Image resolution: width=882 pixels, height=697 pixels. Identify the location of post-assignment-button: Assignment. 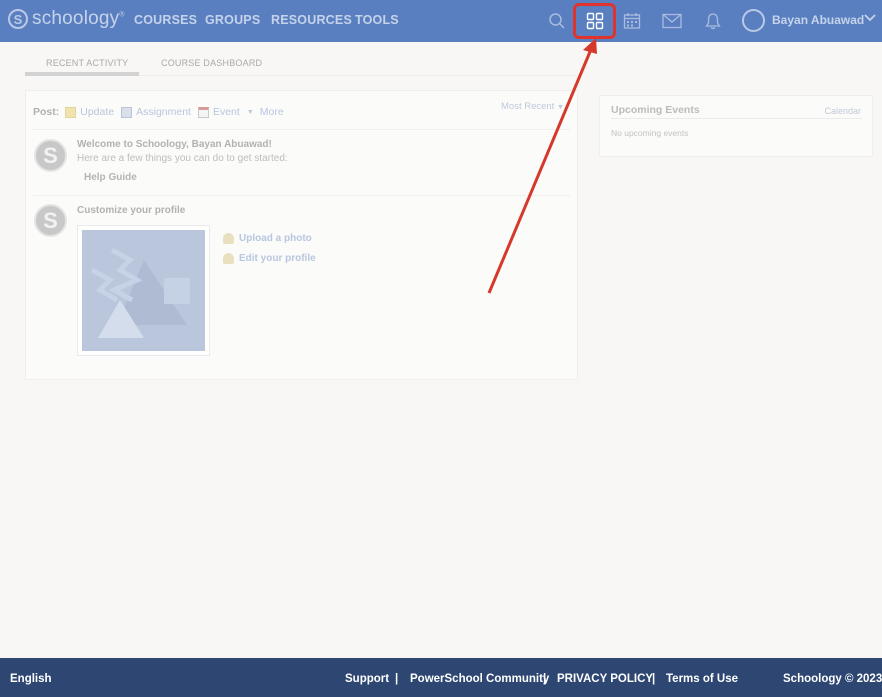
(156, 112).